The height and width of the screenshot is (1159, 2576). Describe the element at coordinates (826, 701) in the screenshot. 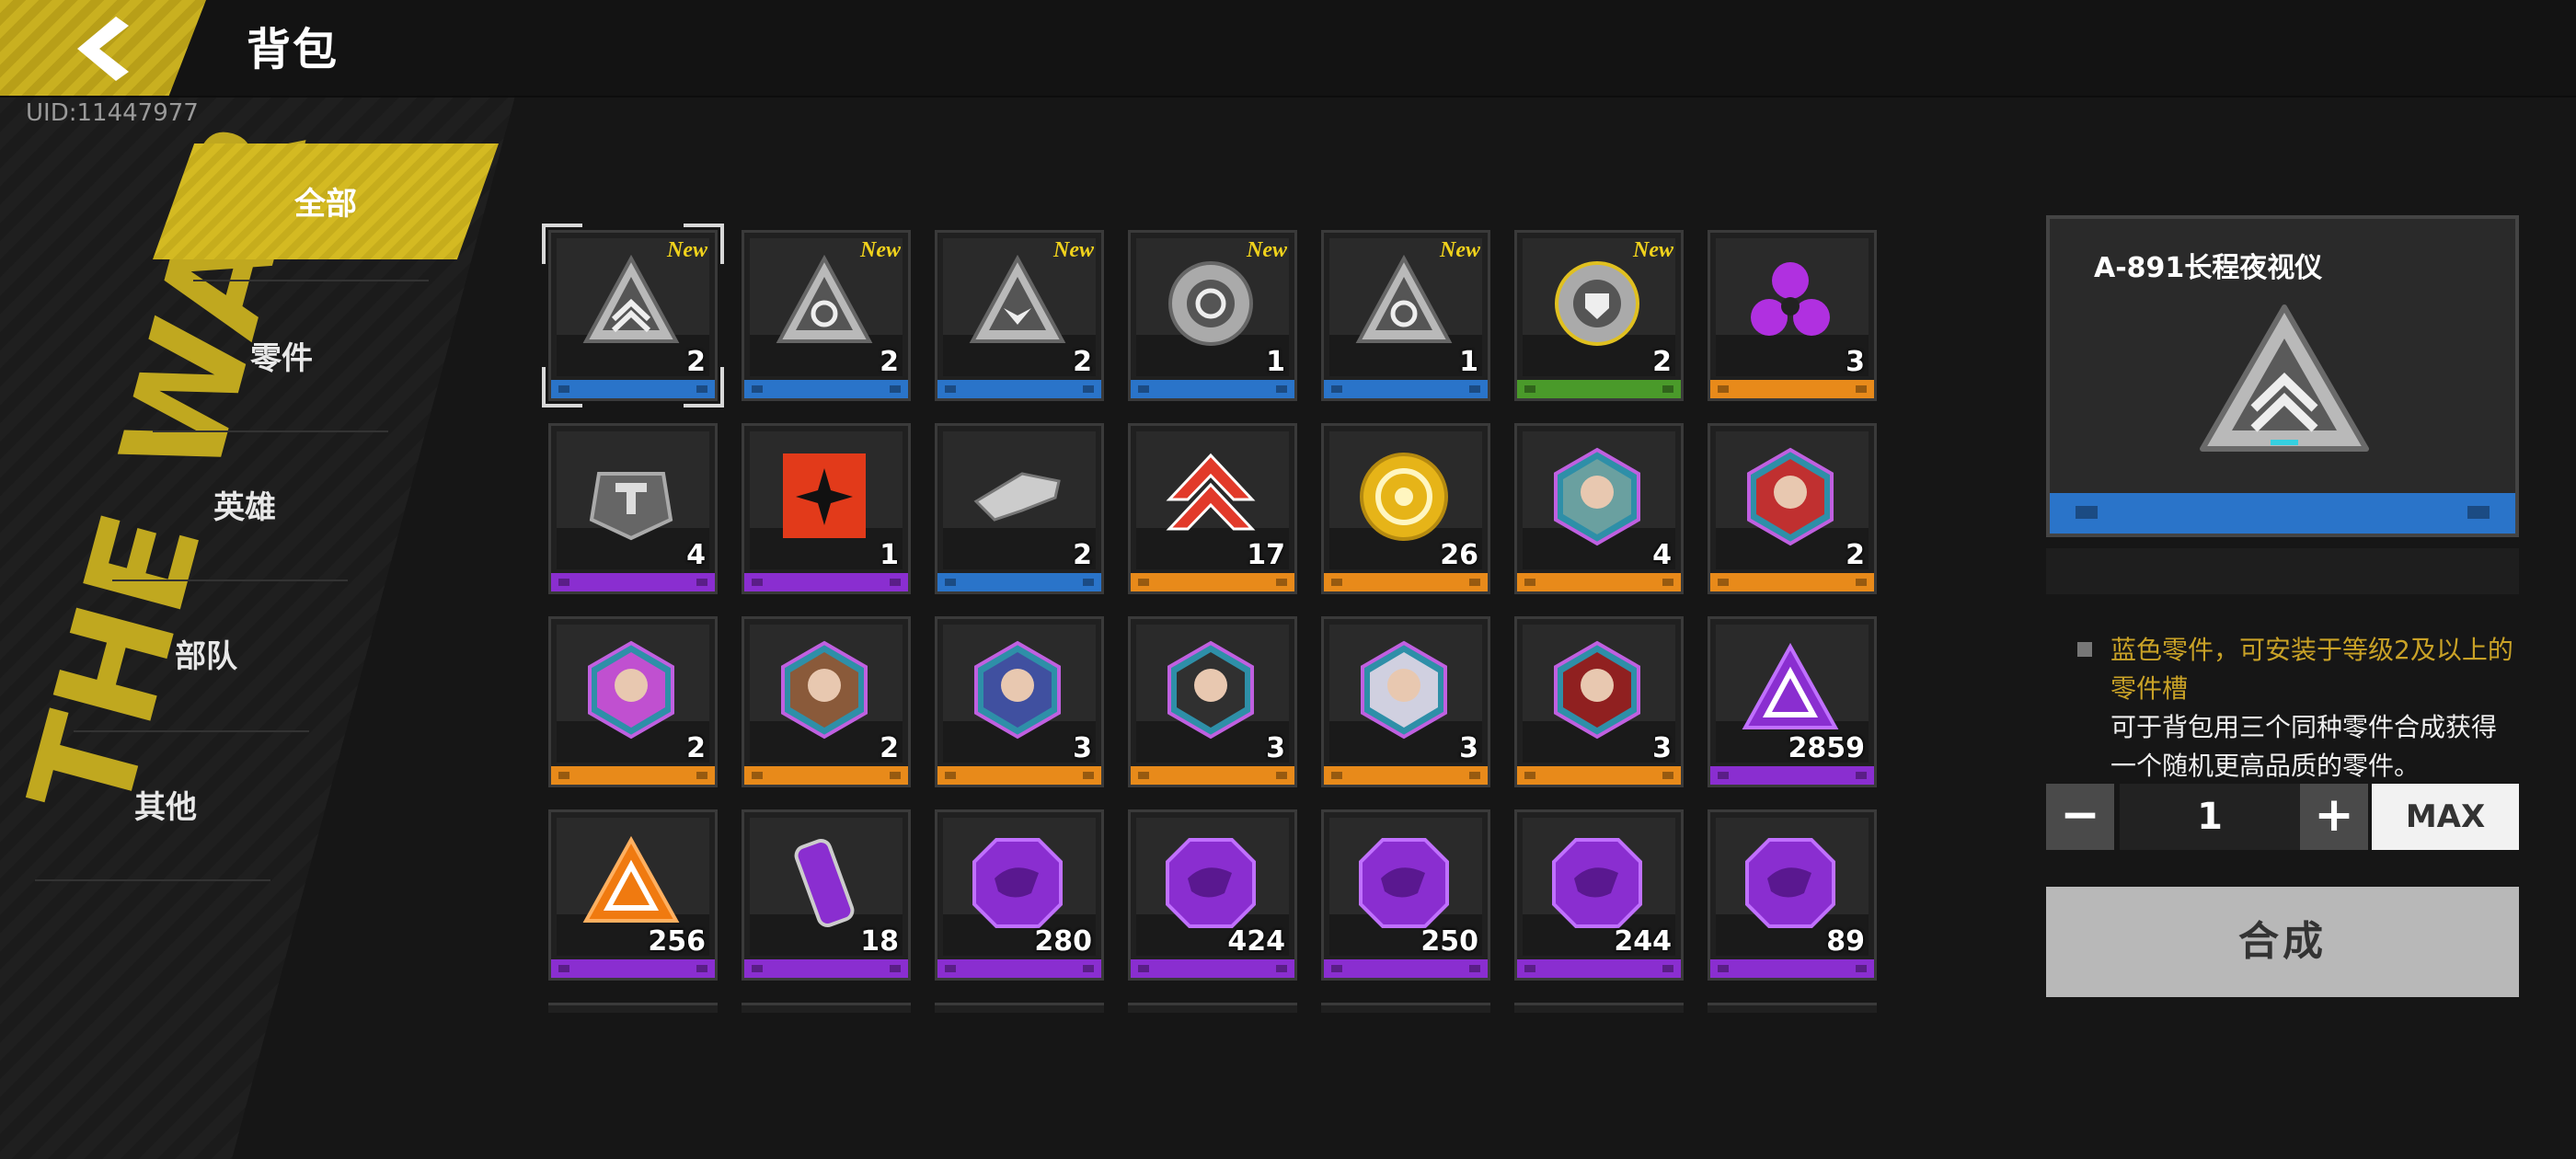

I see `inventory-slot-hero-token-4: 2` at that location.